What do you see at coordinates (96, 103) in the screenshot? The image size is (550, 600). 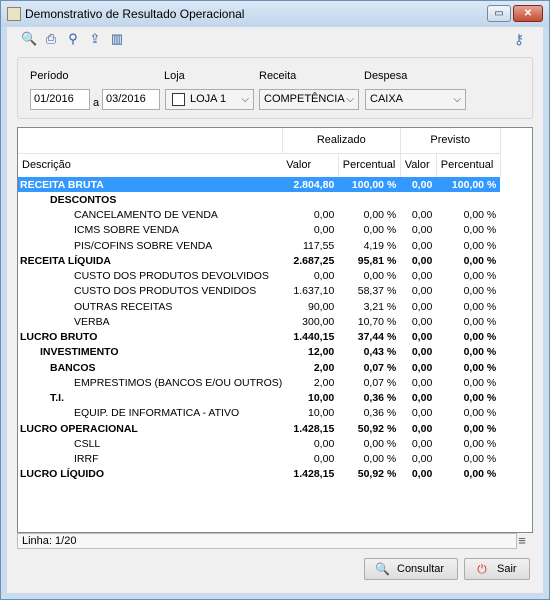 I see `periodo-separator: a` at bounding box center [96, 103].